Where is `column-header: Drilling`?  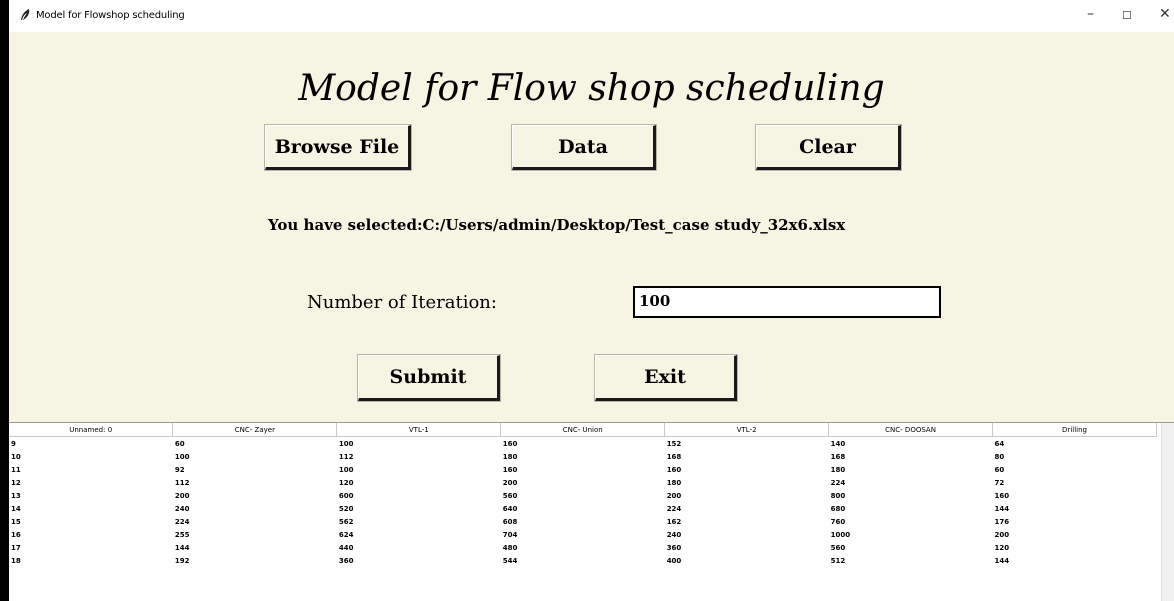 column-header: Drilling is located at coordinates (1074, 430).